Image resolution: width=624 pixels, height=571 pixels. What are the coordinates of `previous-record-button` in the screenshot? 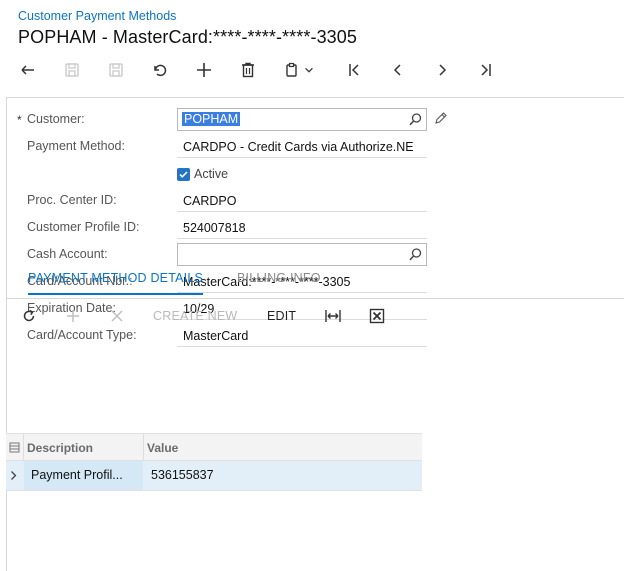 It's located at (398, 70).